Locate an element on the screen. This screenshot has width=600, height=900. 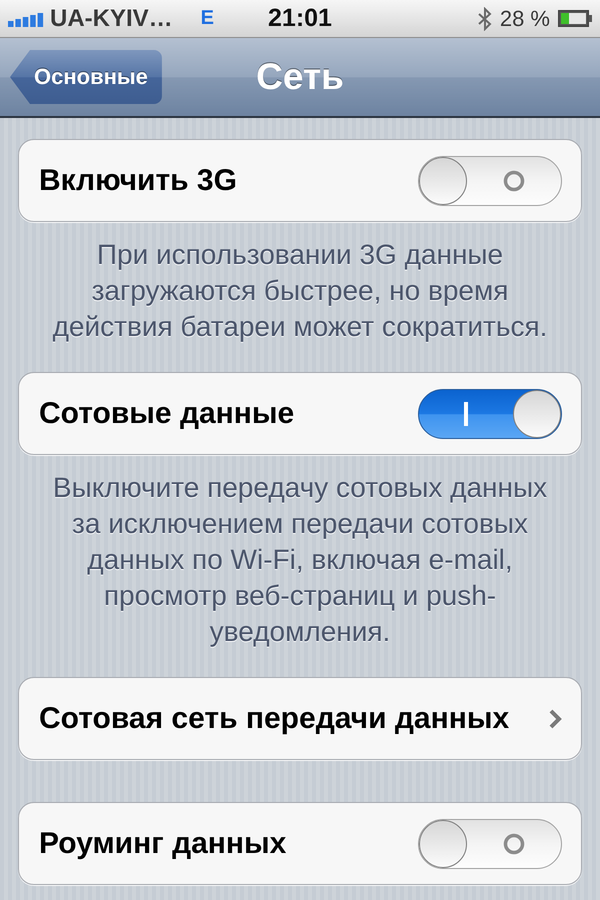
page-title: Сеть is located at coordinates (300, 77).